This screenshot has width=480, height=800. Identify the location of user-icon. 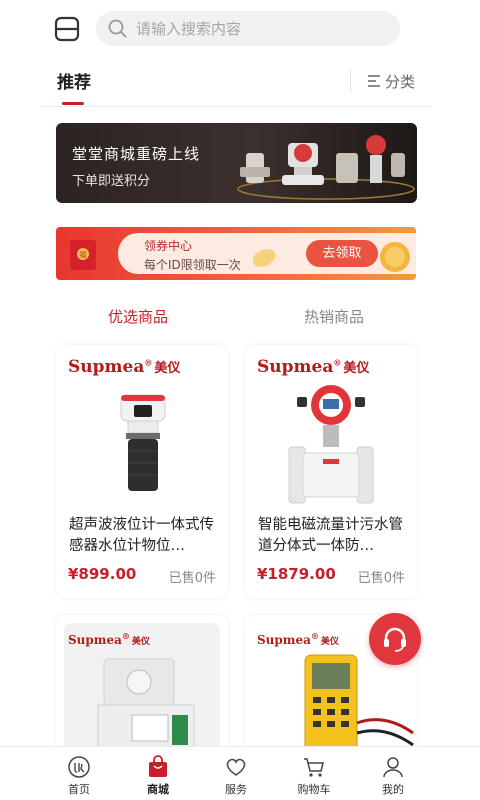
(393, 767).